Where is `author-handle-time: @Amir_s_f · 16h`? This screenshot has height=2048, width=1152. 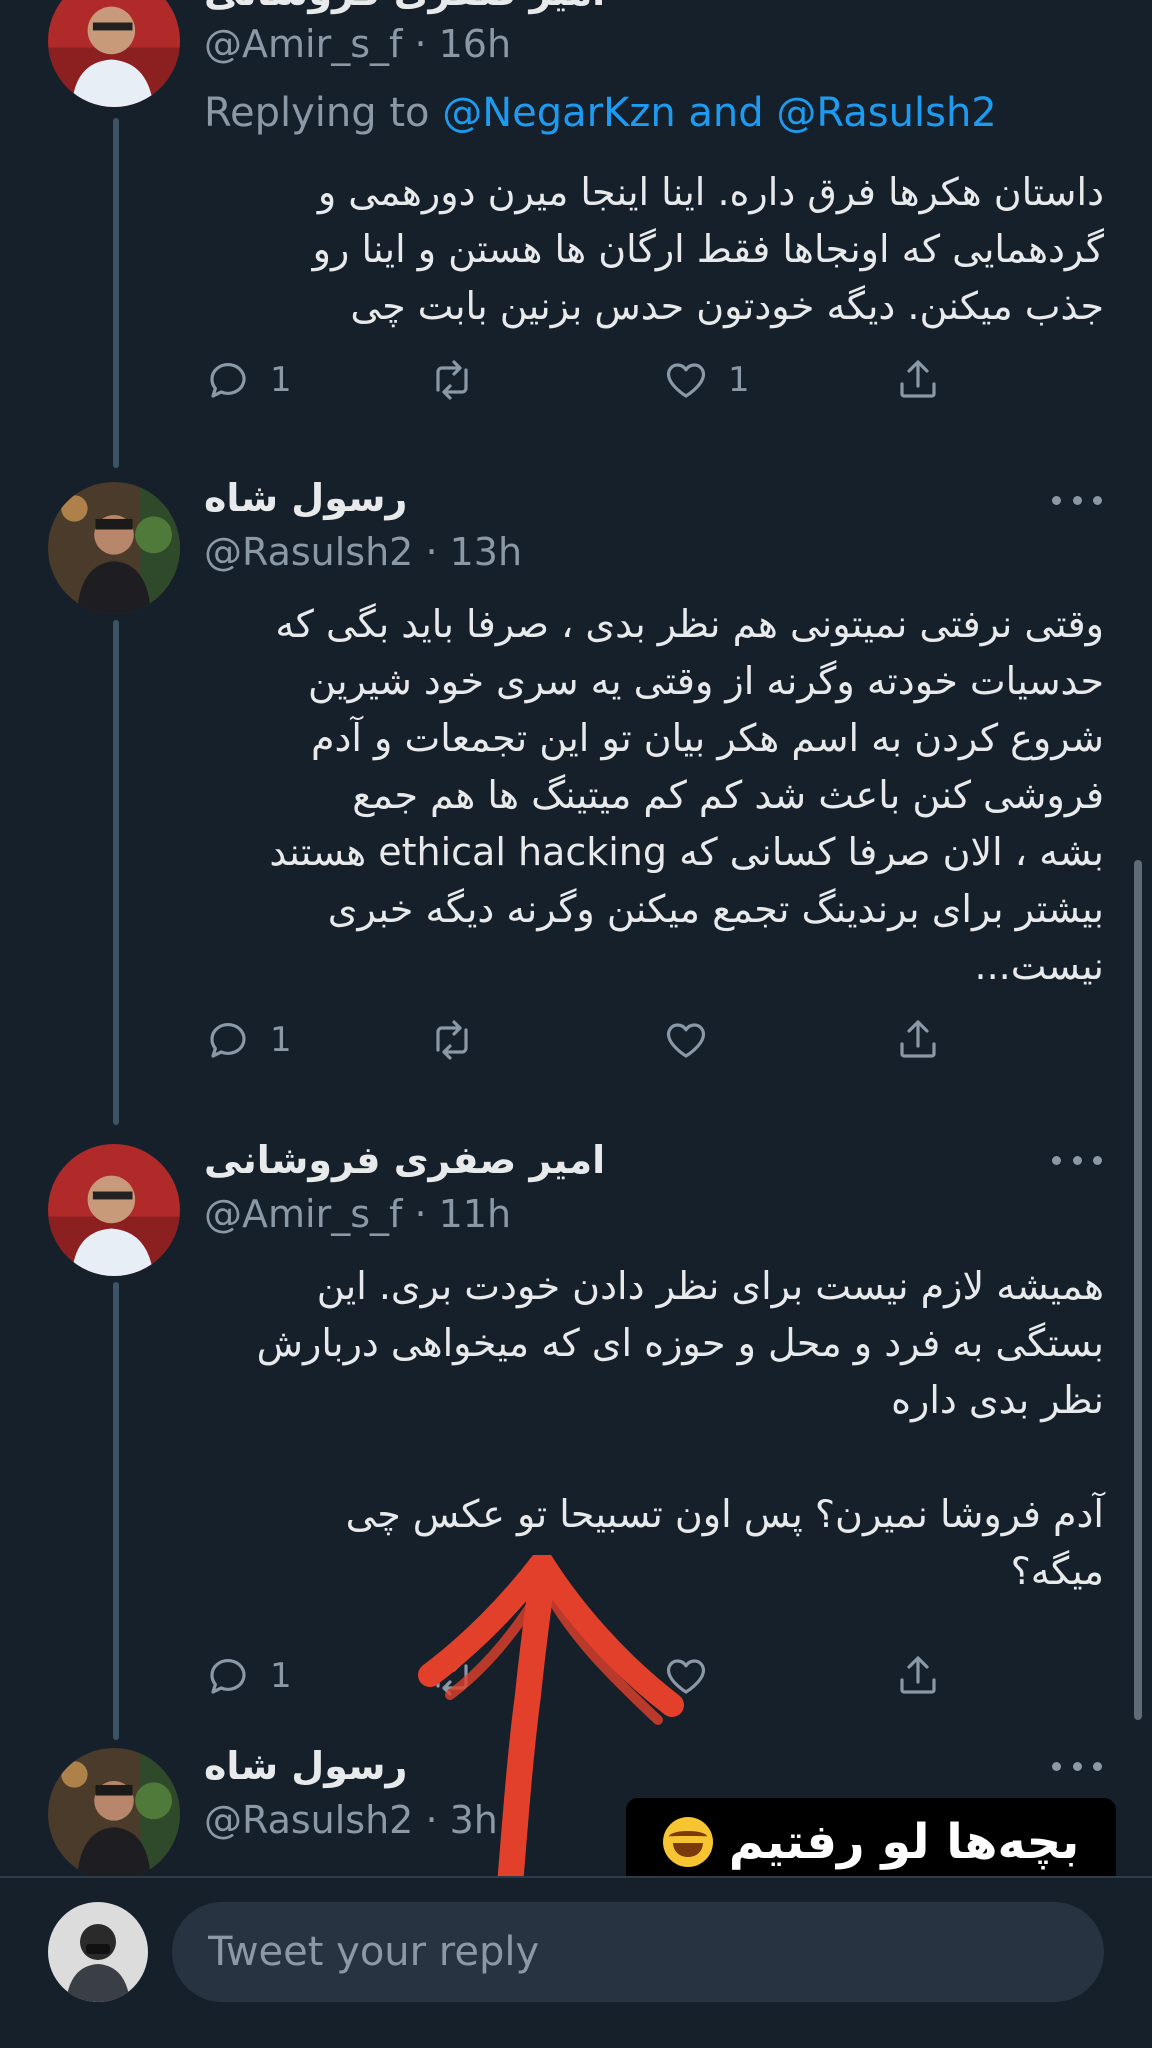
author-handle-time: @Amir_s_f · 16h is located at coordinates (357, 44).